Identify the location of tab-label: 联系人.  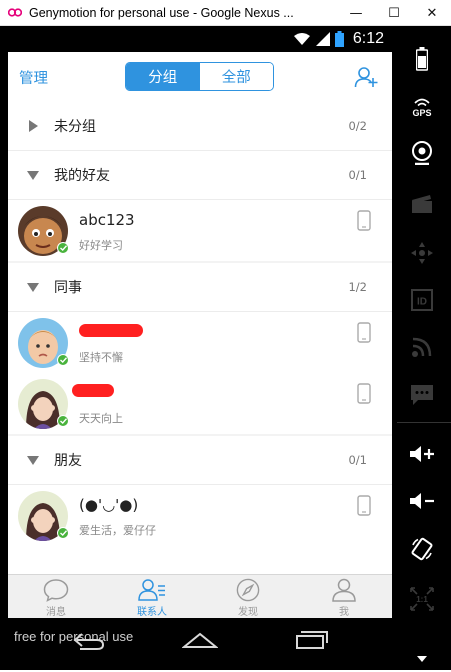
(152, 612).